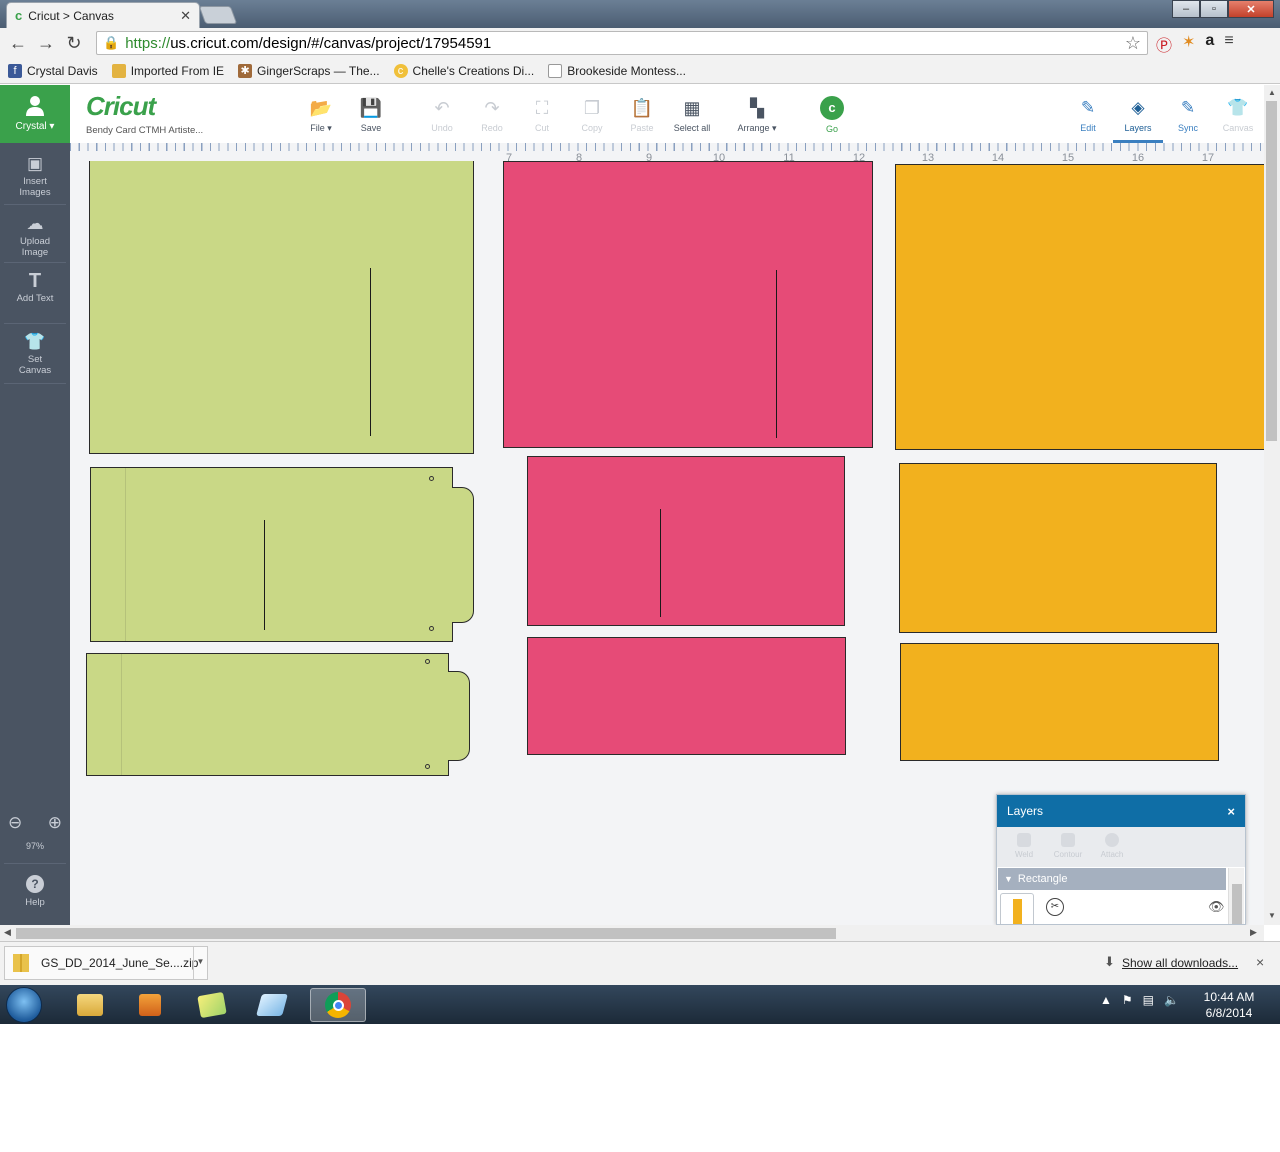  Describe the element at coordinates (1148, 1000) in the screenshot. I see `network-icon: ▤` at that location.